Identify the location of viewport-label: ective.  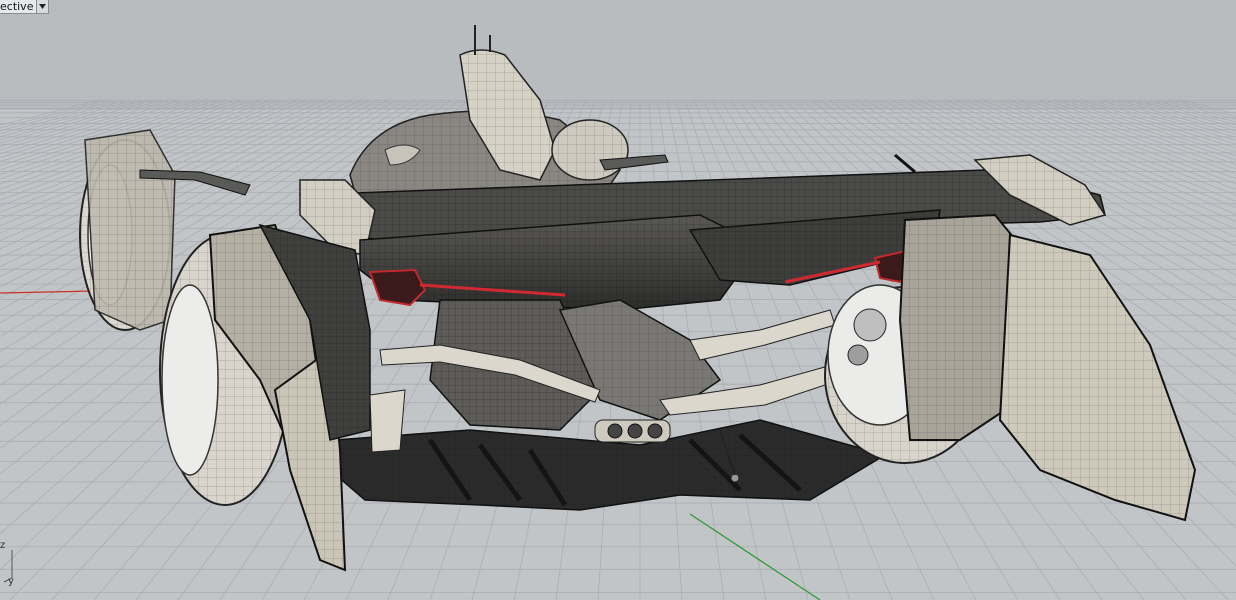
(18, 6).